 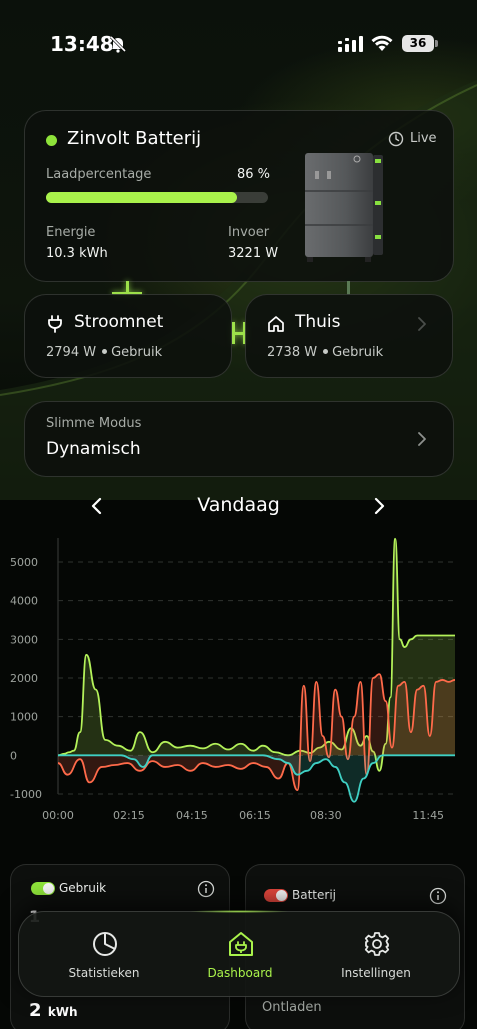 I want to click on live-label: Live, so click(x=423, y=138).